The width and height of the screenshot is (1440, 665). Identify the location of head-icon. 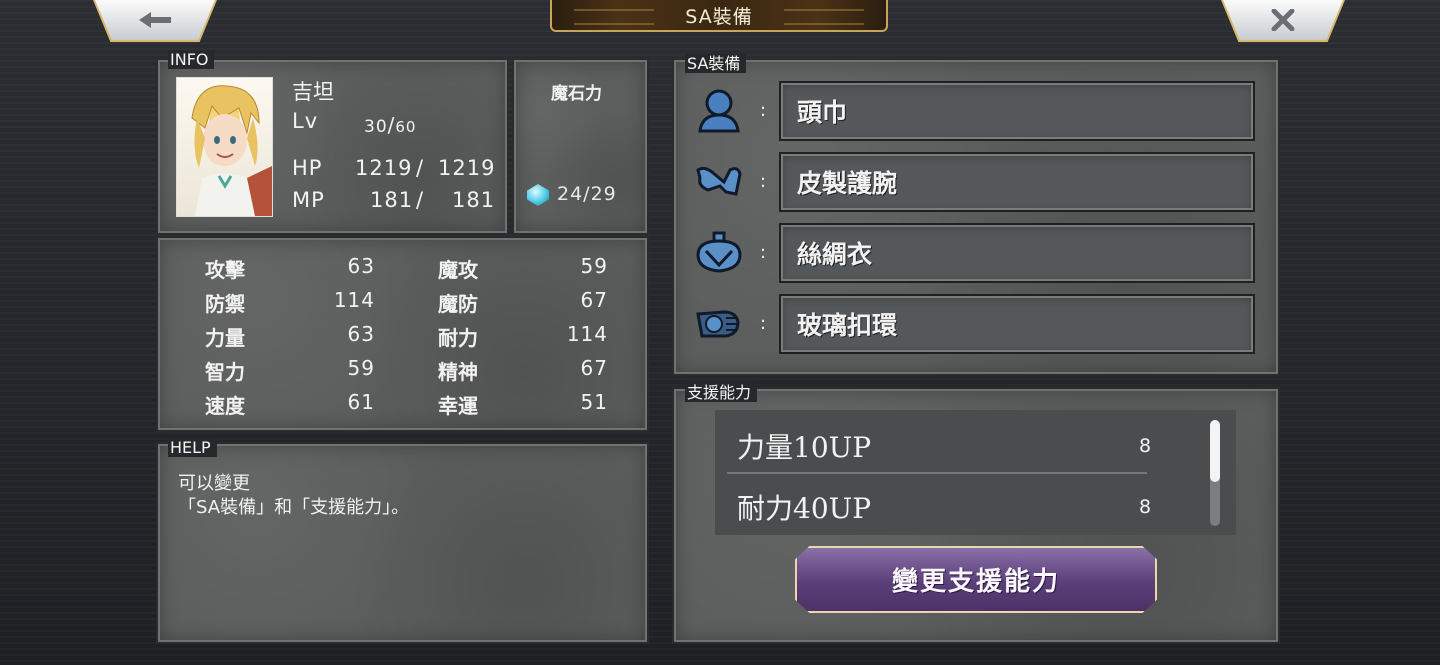
(719, 110).